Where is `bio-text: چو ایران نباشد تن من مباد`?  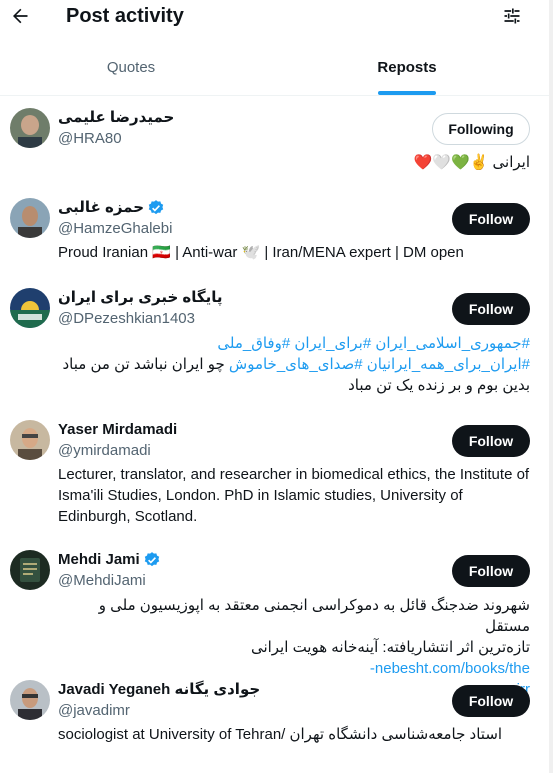 bio-text: چو ایران نباشد تن من مباد is located at coordinates (145, 364).